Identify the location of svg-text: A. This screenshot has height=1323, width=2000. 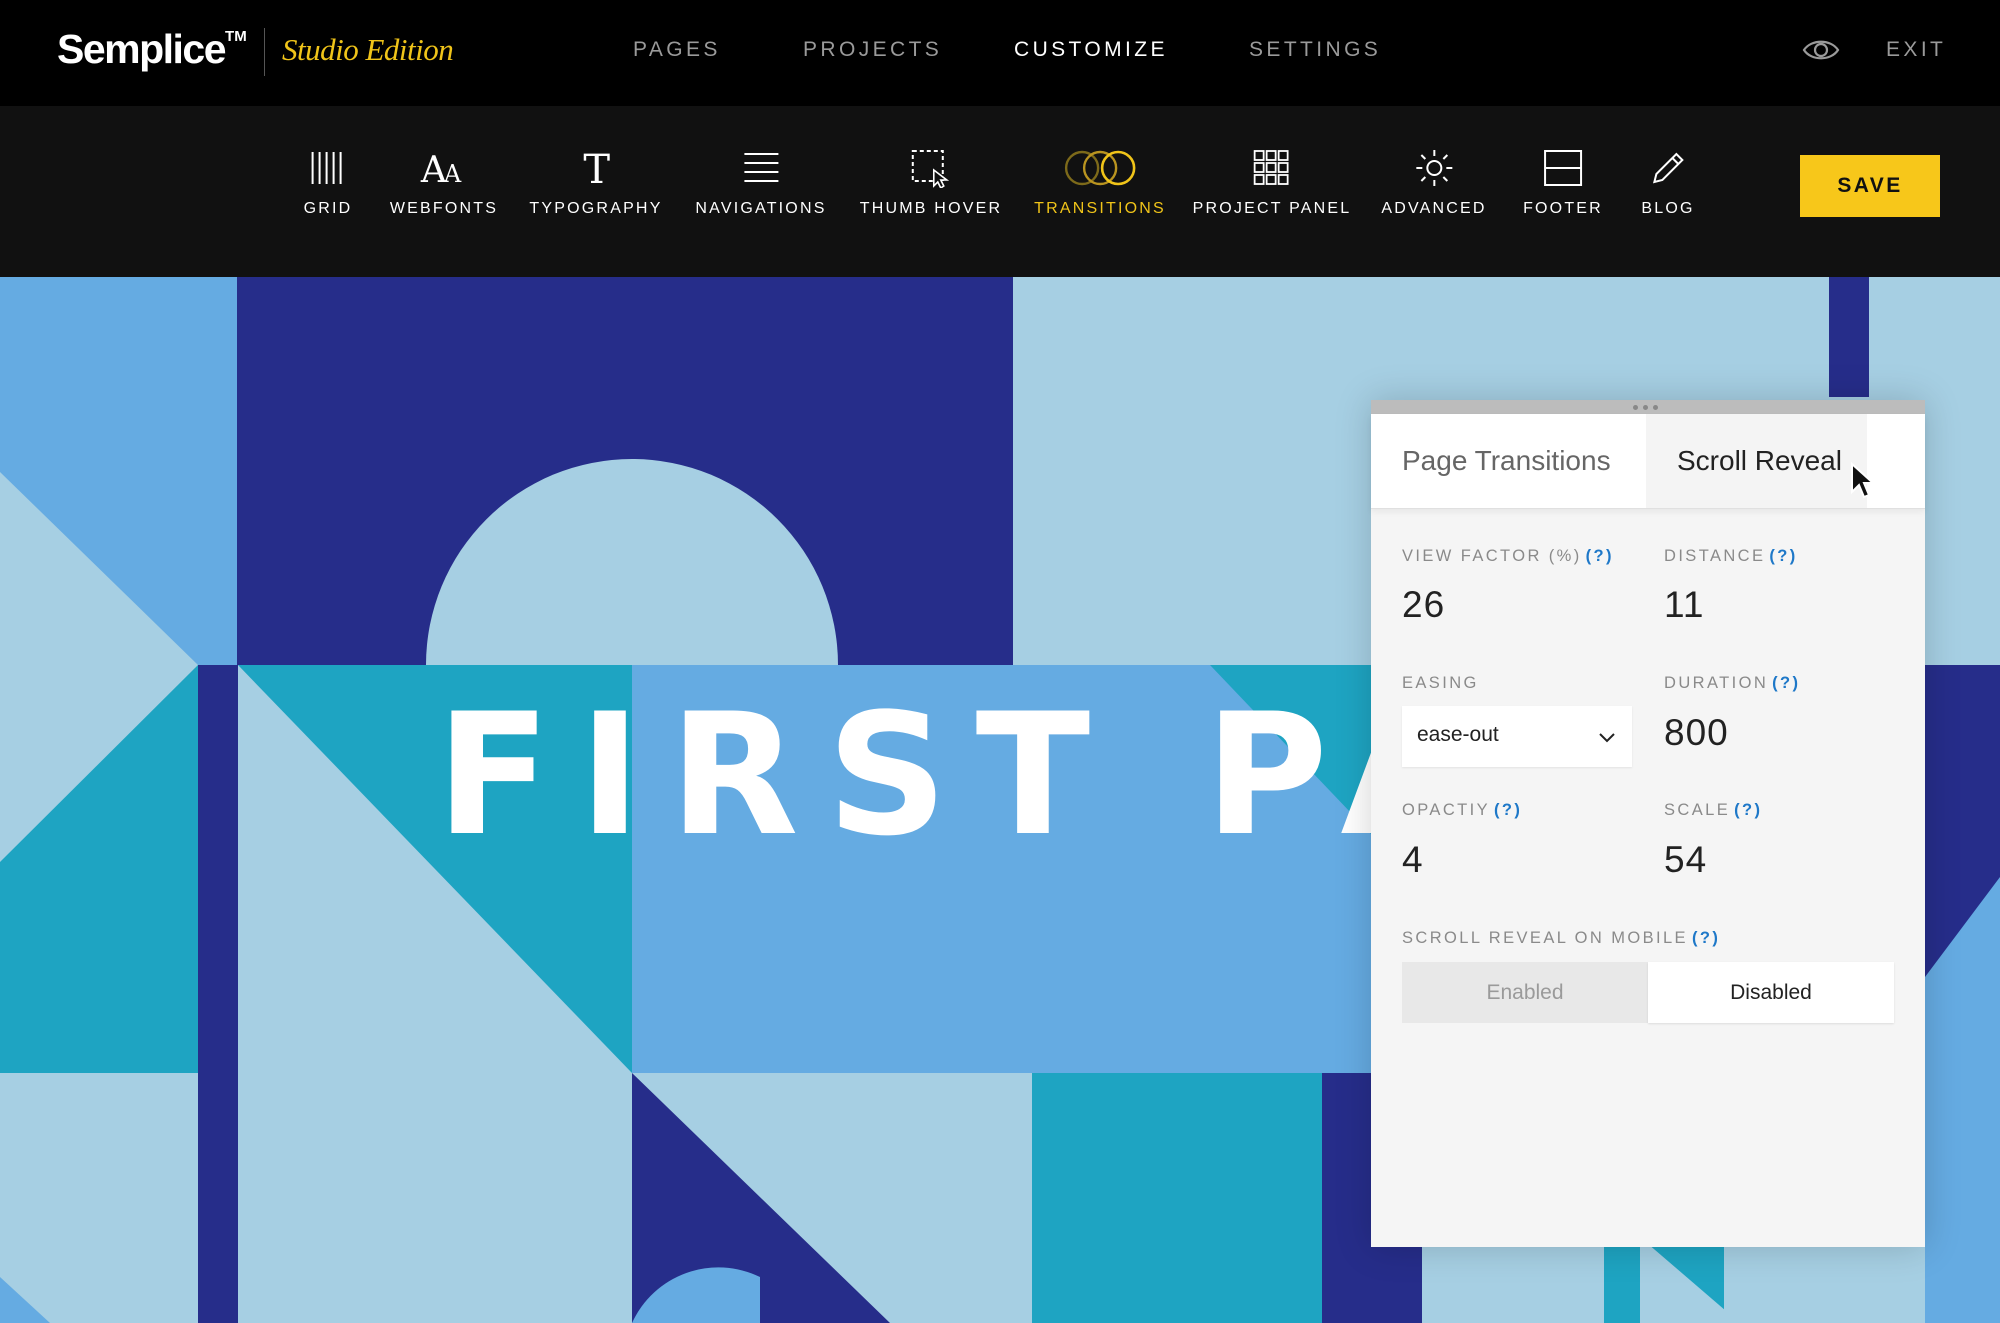
(452, 174).